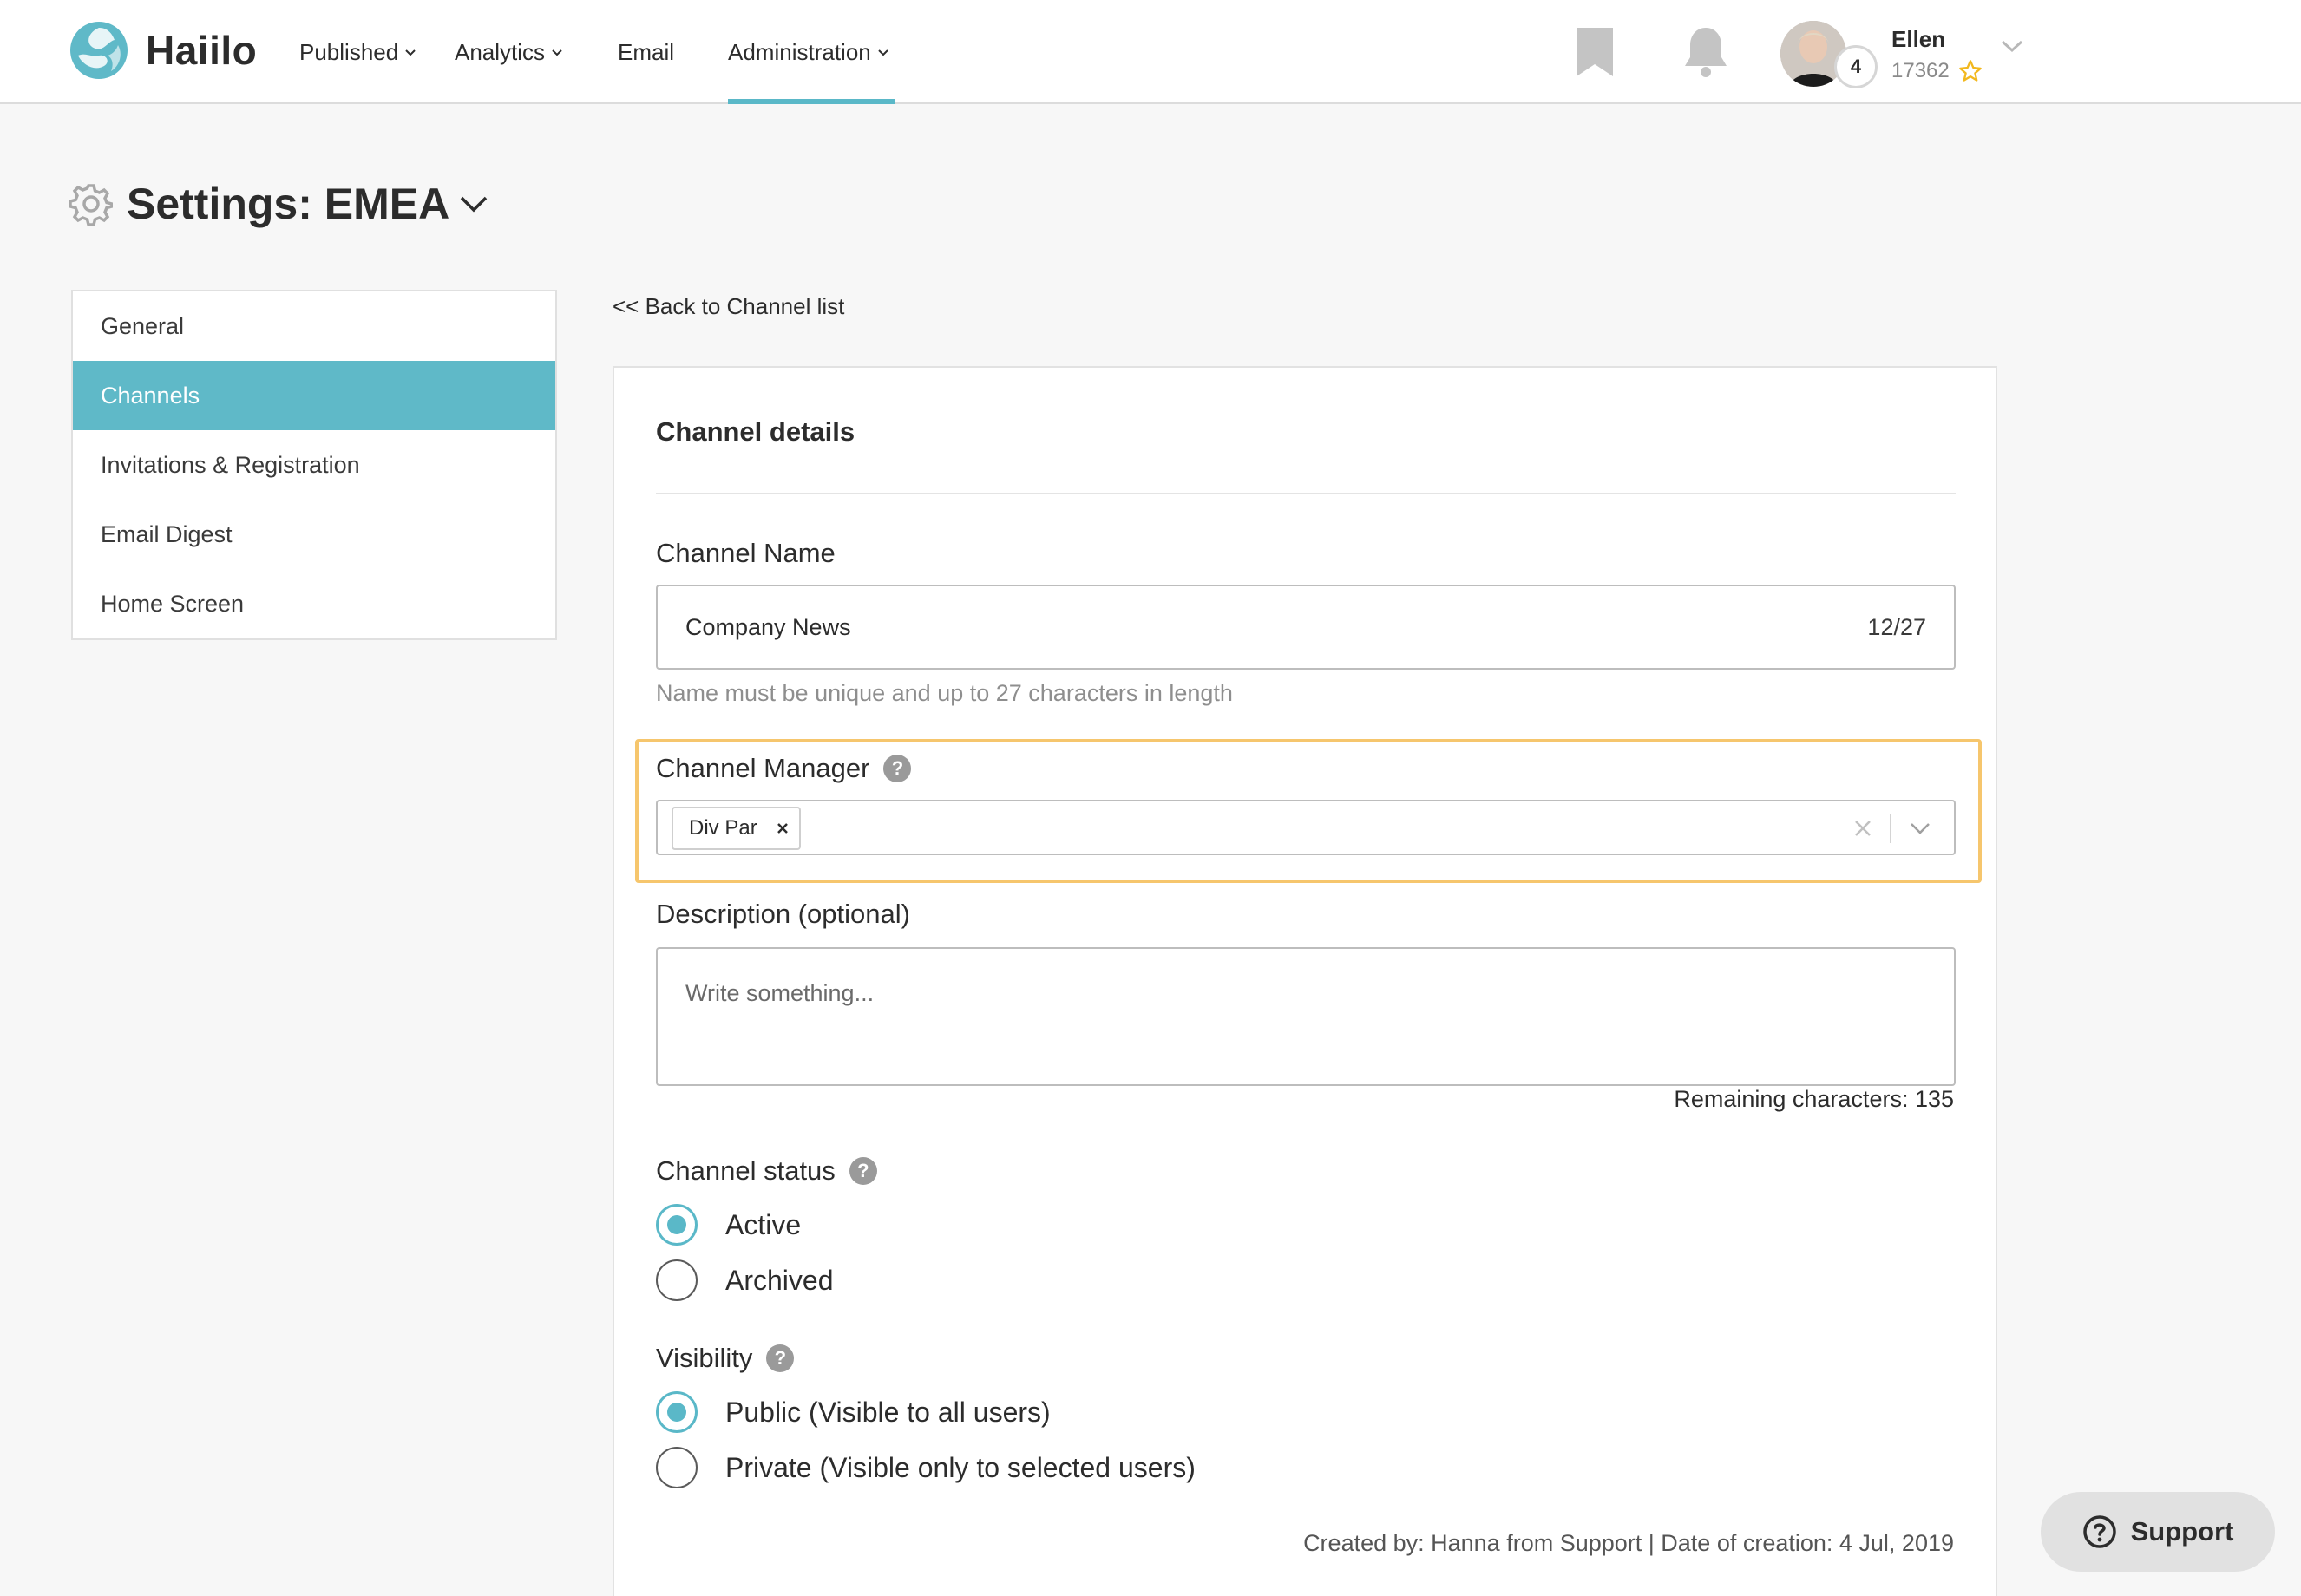  Describe the element at coordinates (349, 51) in the screenshot. I see `nav-published-label: Published` at that location.